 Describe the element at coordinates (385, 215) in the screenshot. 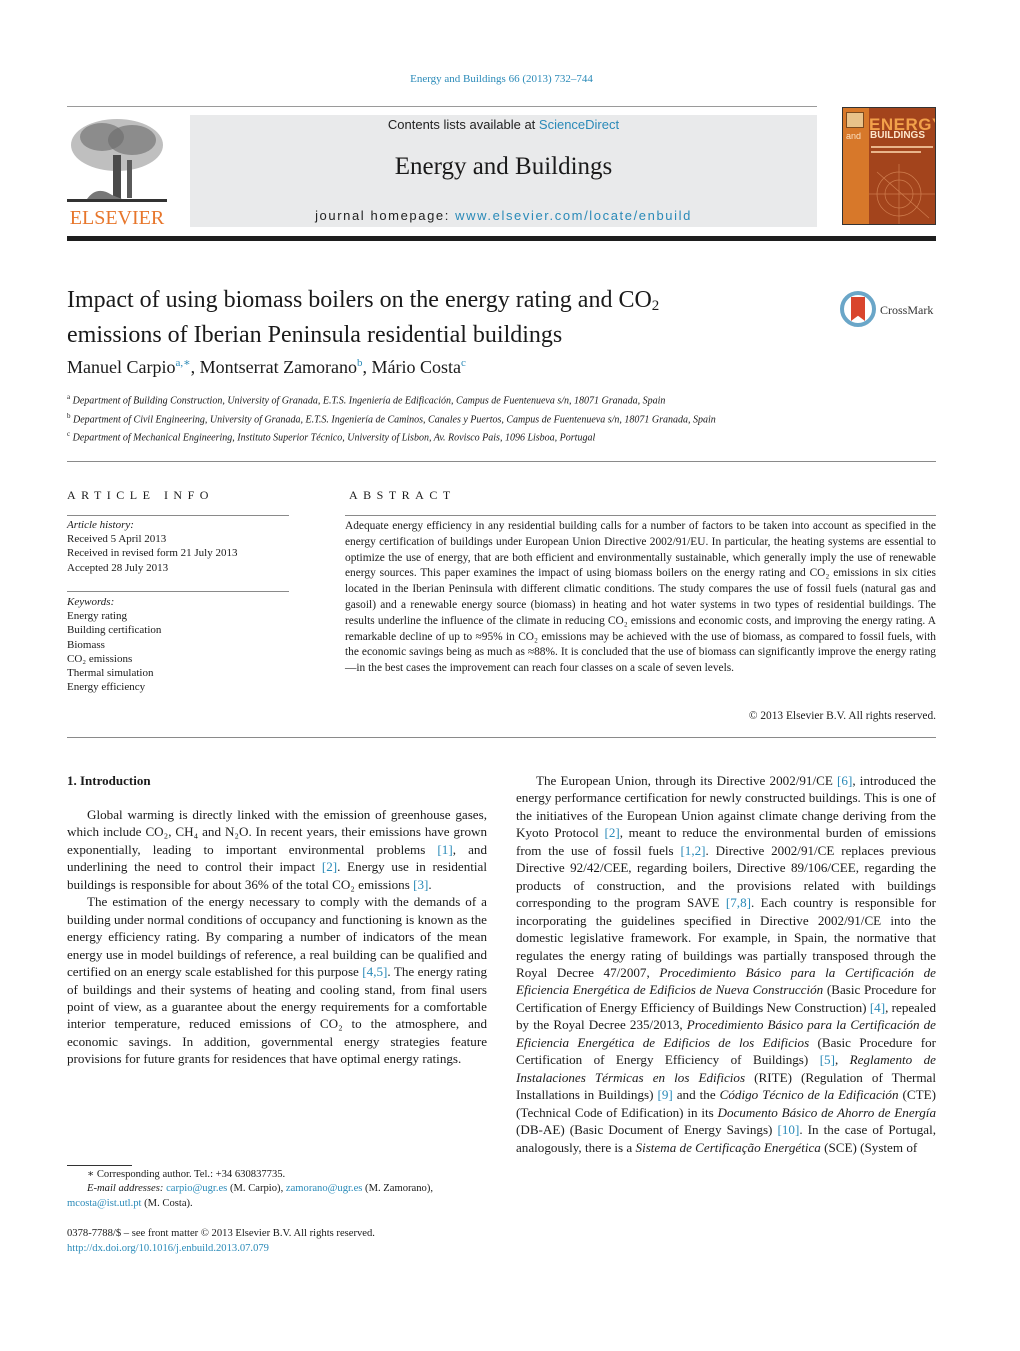

I see `homepage-prefix: journal homepage:` at that location.